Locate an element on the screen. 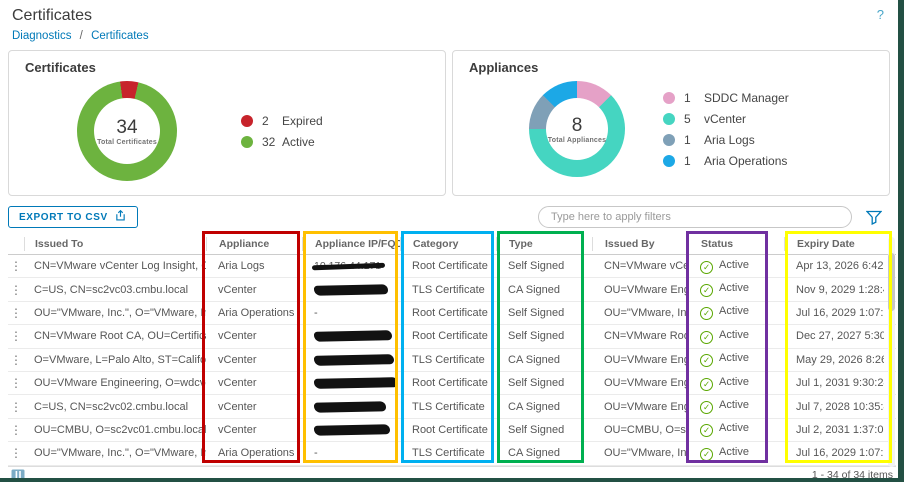  column-header-issued-by: Issued By is located at coordinates (640, 244).